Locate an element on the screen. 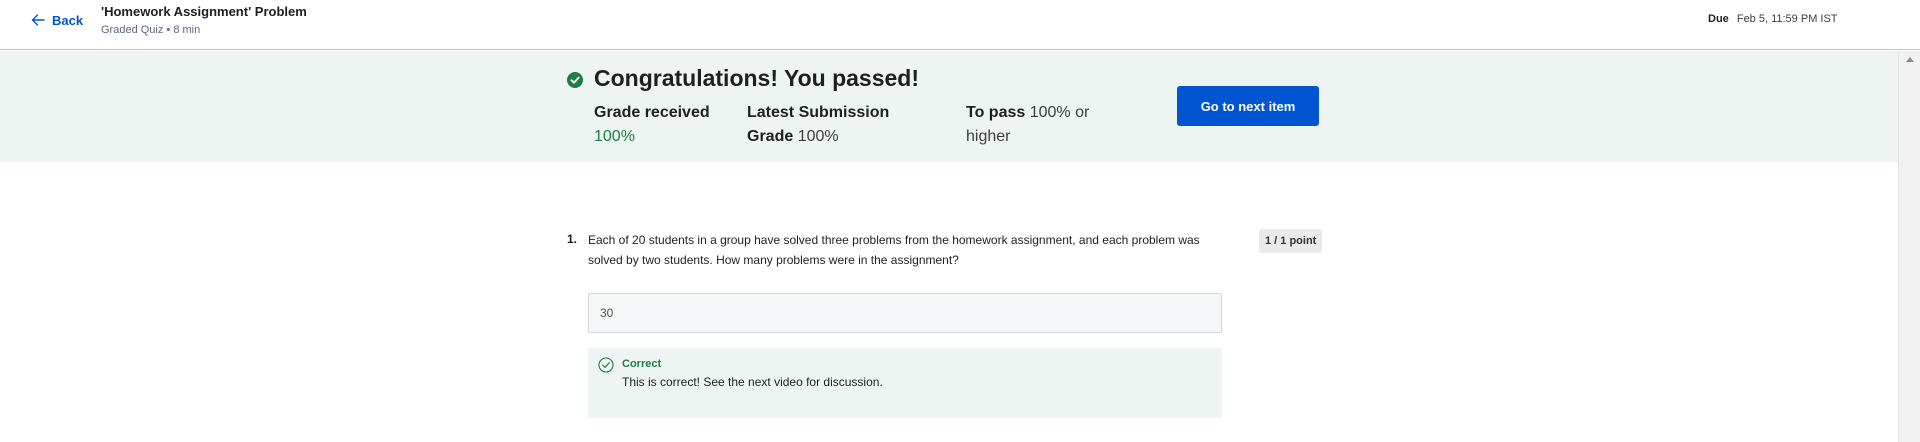  go-to-next-item-button: Go to next item is located at coordinates (1248, 106).